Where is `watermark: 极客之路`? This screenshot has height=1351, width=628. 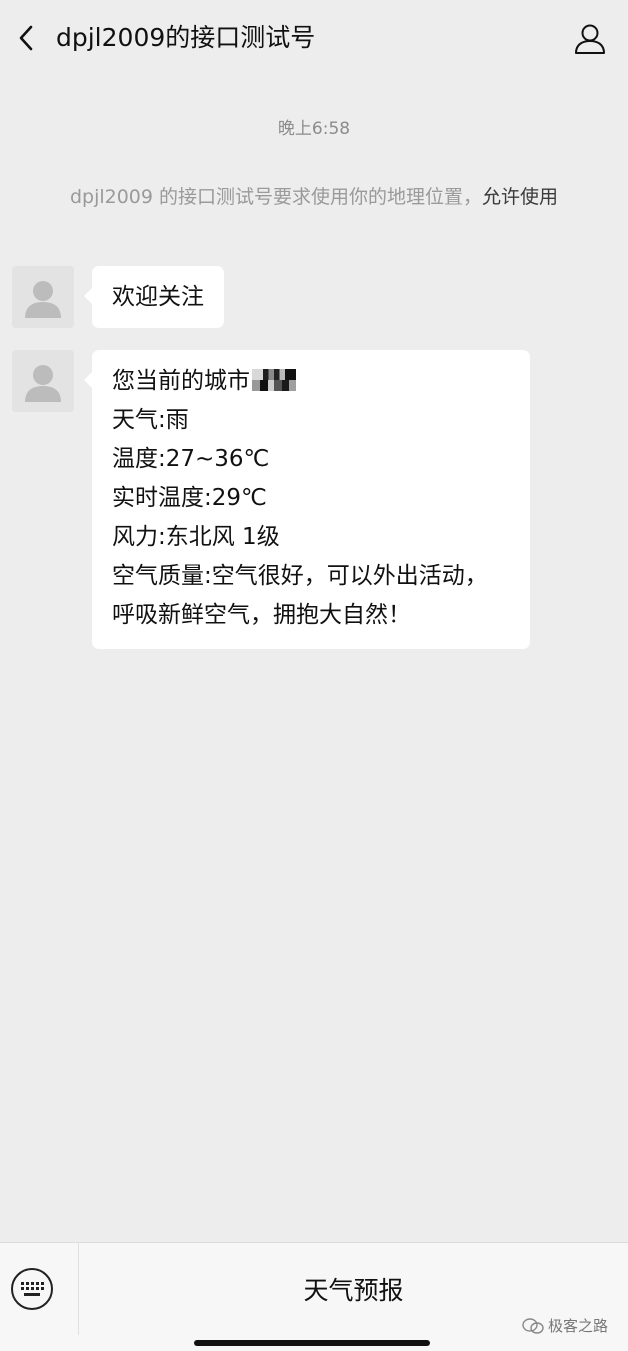 watermark: 极客之路 is located at coordinates (565, 1325).